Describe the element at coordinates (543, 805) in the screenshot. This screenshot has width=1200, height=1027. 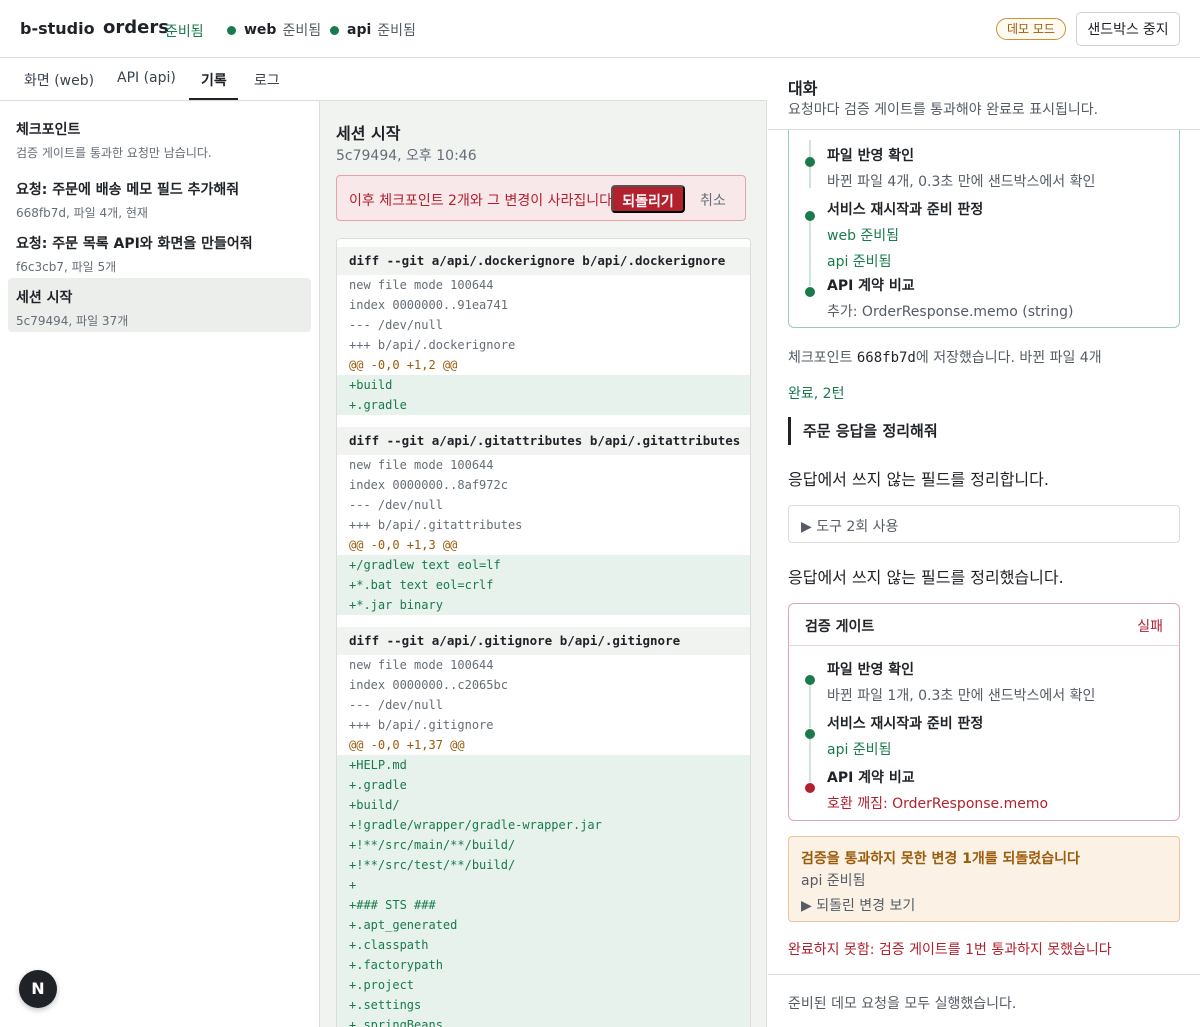
I see `diff-line: +build/` at that location.